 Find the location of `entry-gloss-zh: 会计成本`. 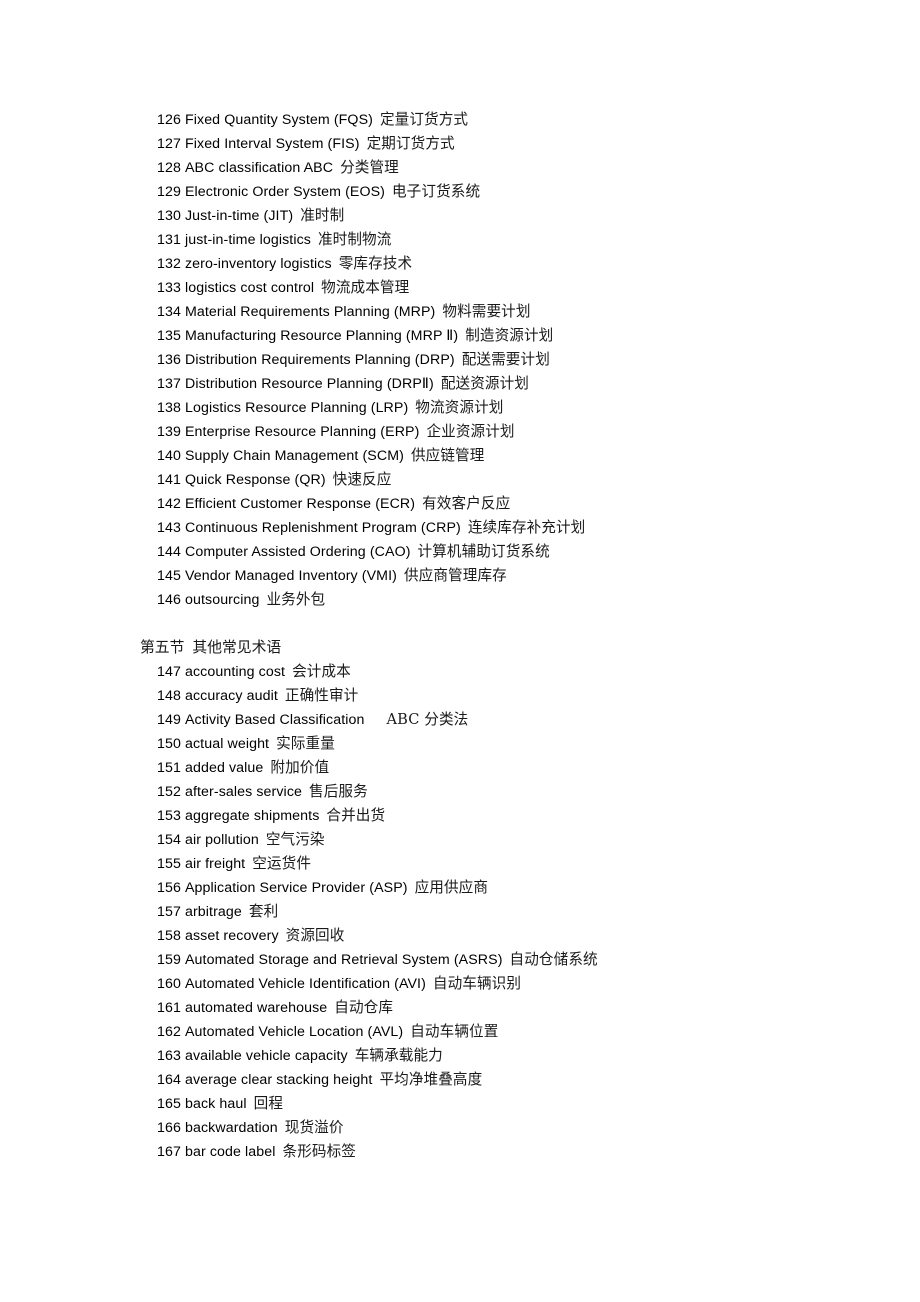

entry-gloss-zh: 会计成本 is located at coordinates (321, 671).